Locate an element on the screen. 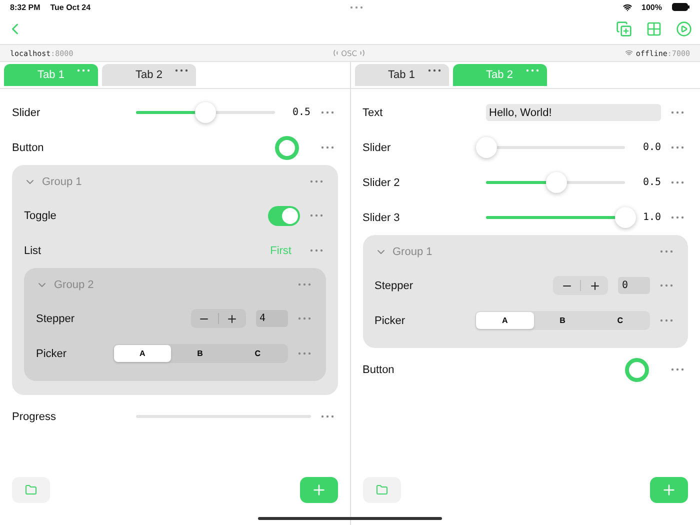 The height and width of the screenshot is (525, 700). slider-value: 0.0 is located at coordinates (651, 147).